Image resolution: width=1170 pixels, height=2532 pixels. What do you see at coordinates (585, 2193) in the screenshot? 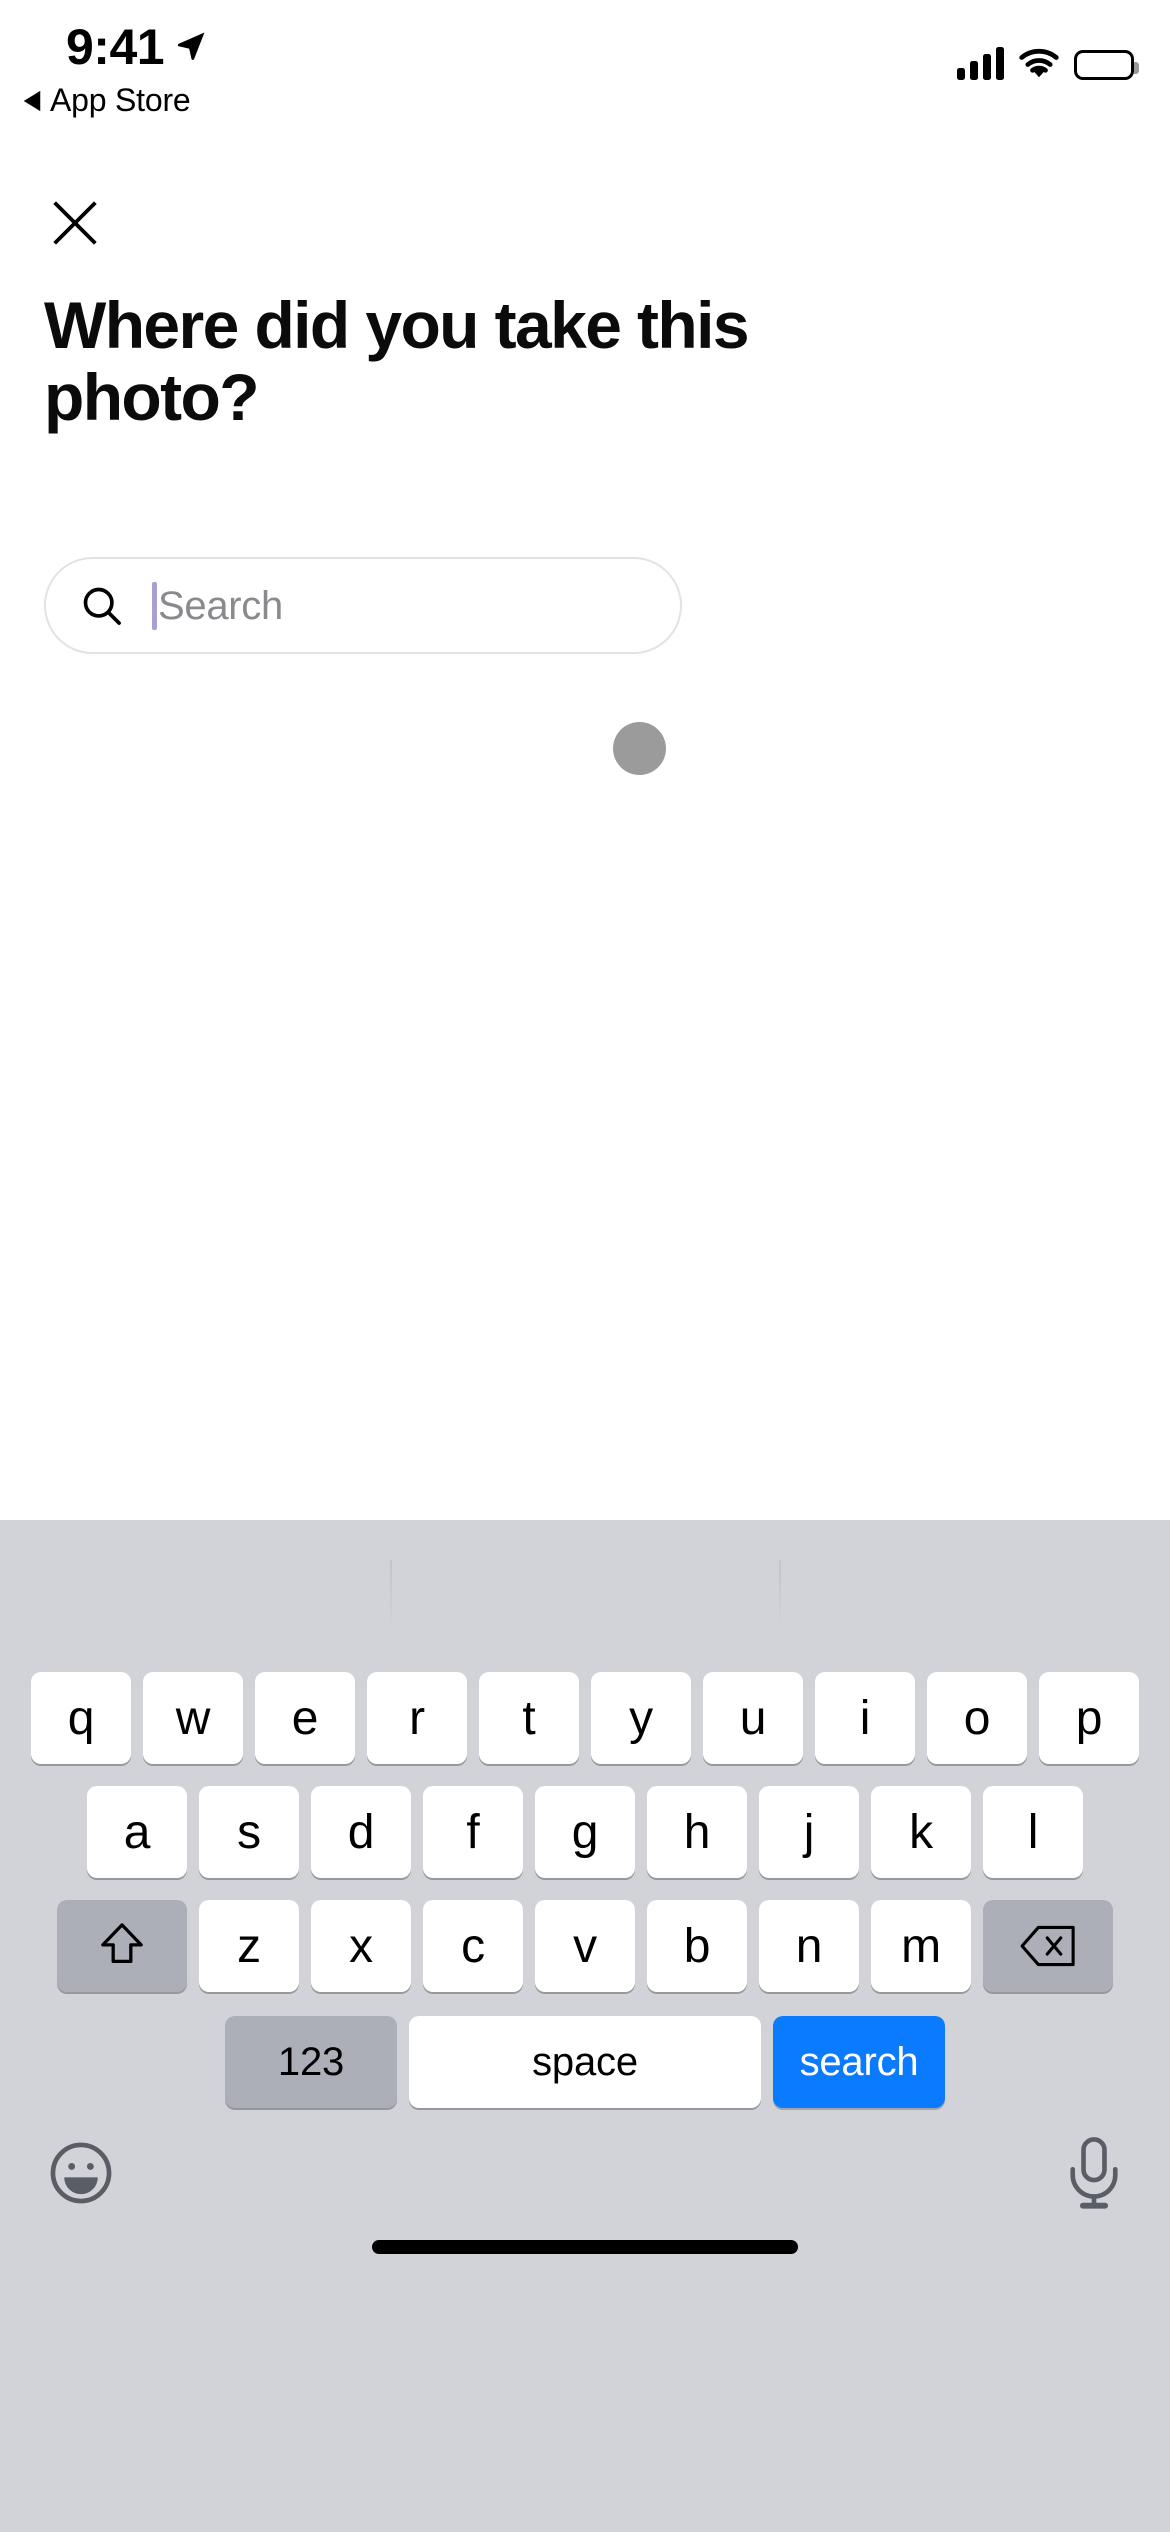
I see `keyboard-bottom-bar` at bounding box center [585, 2193].